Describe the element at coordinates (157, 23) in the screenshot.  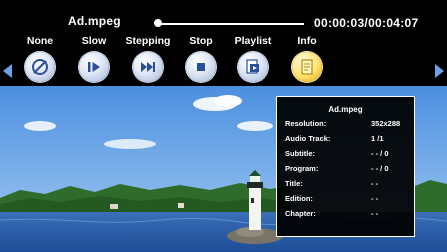
I see `progress-knob` at that location.